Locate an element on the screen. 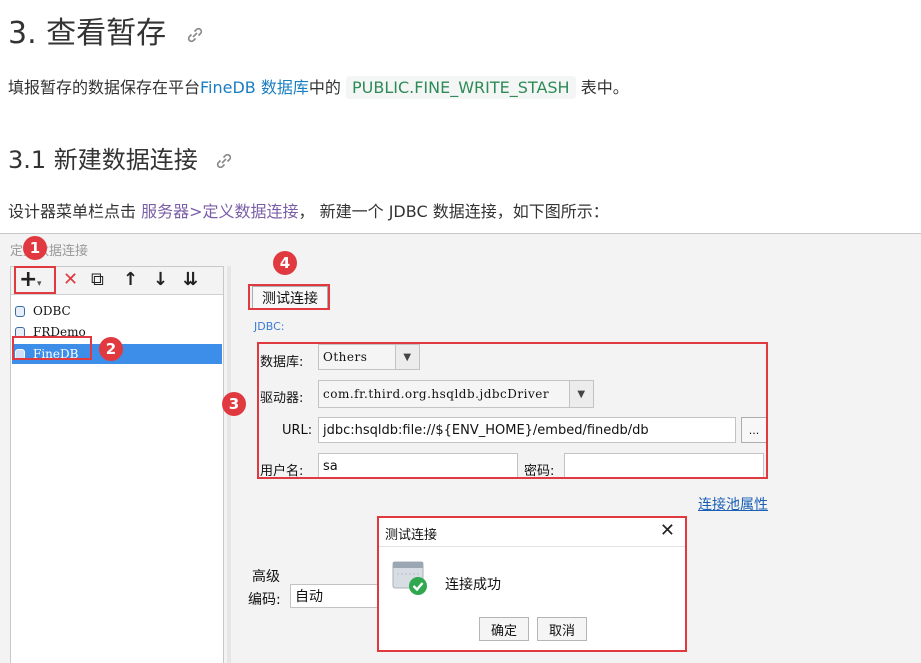 The height and width of the screenshot is (663, 921). dialog-divider is located at coordinates (532, 546).